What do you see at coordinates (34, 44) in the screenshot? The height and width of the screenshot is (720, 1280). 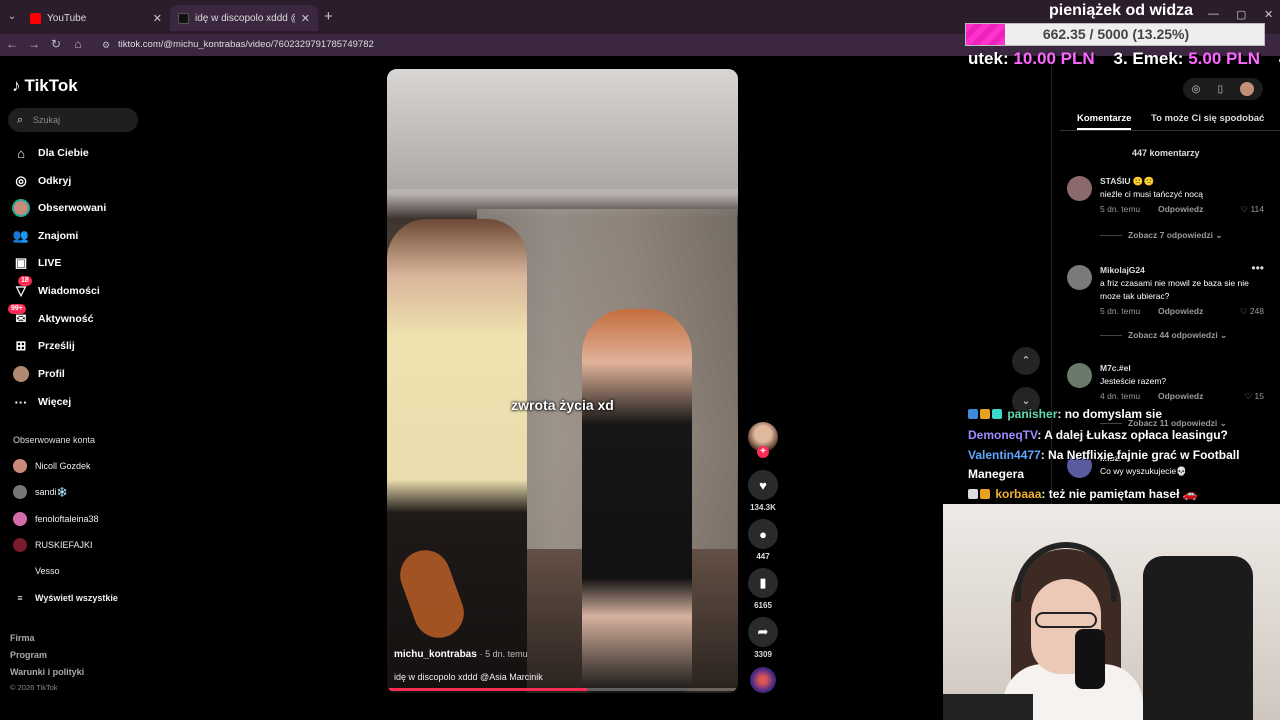 I see `forward-icon: →` at bounding box center [34, 44].